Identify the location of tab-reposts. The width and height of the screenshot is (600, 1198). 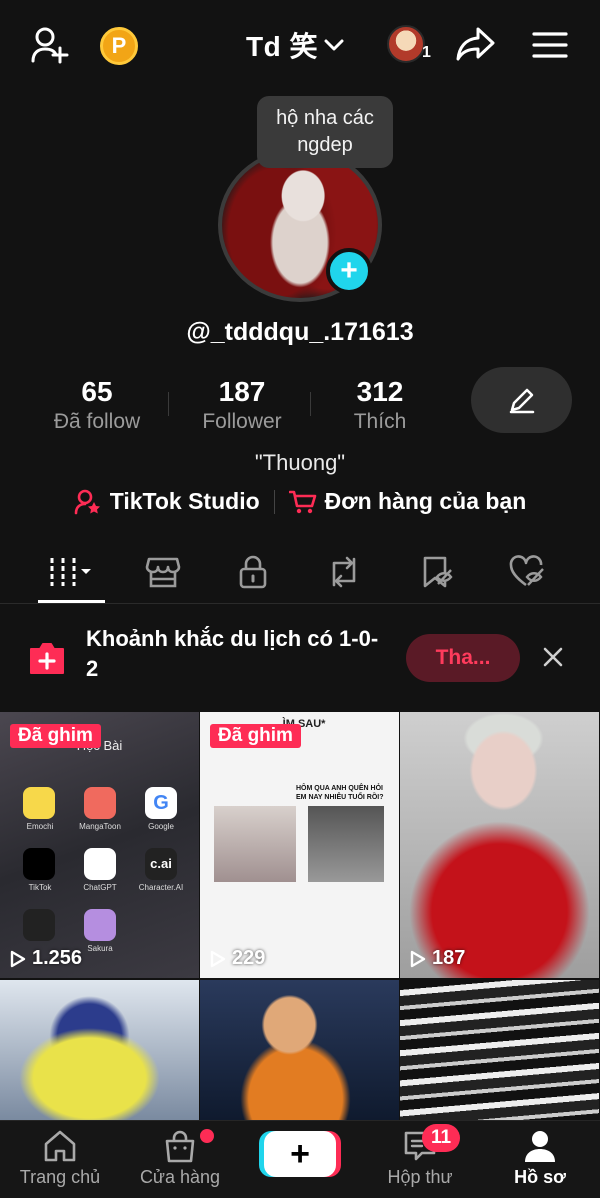
(344, 572).